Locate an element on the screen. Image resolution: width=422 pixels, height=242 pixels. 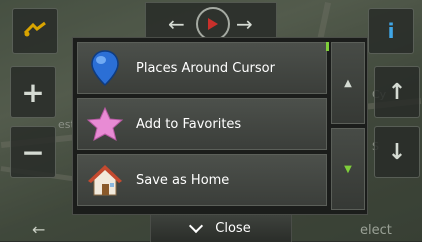
back-arrow-icon: ← is located at coordinates (39, 229).